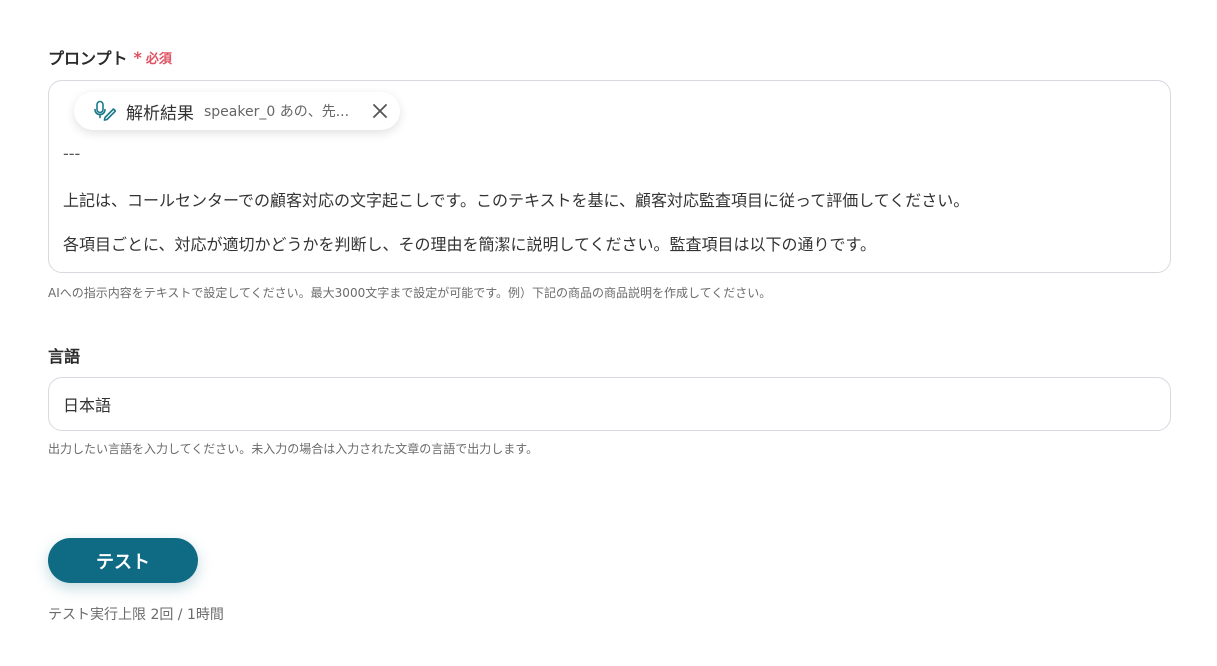 The width and height of the screenshot is (1217, 666). Describe the element at coordinates (160, 113) in the screenshot. I see `chip-label: 解析結果` at that location.